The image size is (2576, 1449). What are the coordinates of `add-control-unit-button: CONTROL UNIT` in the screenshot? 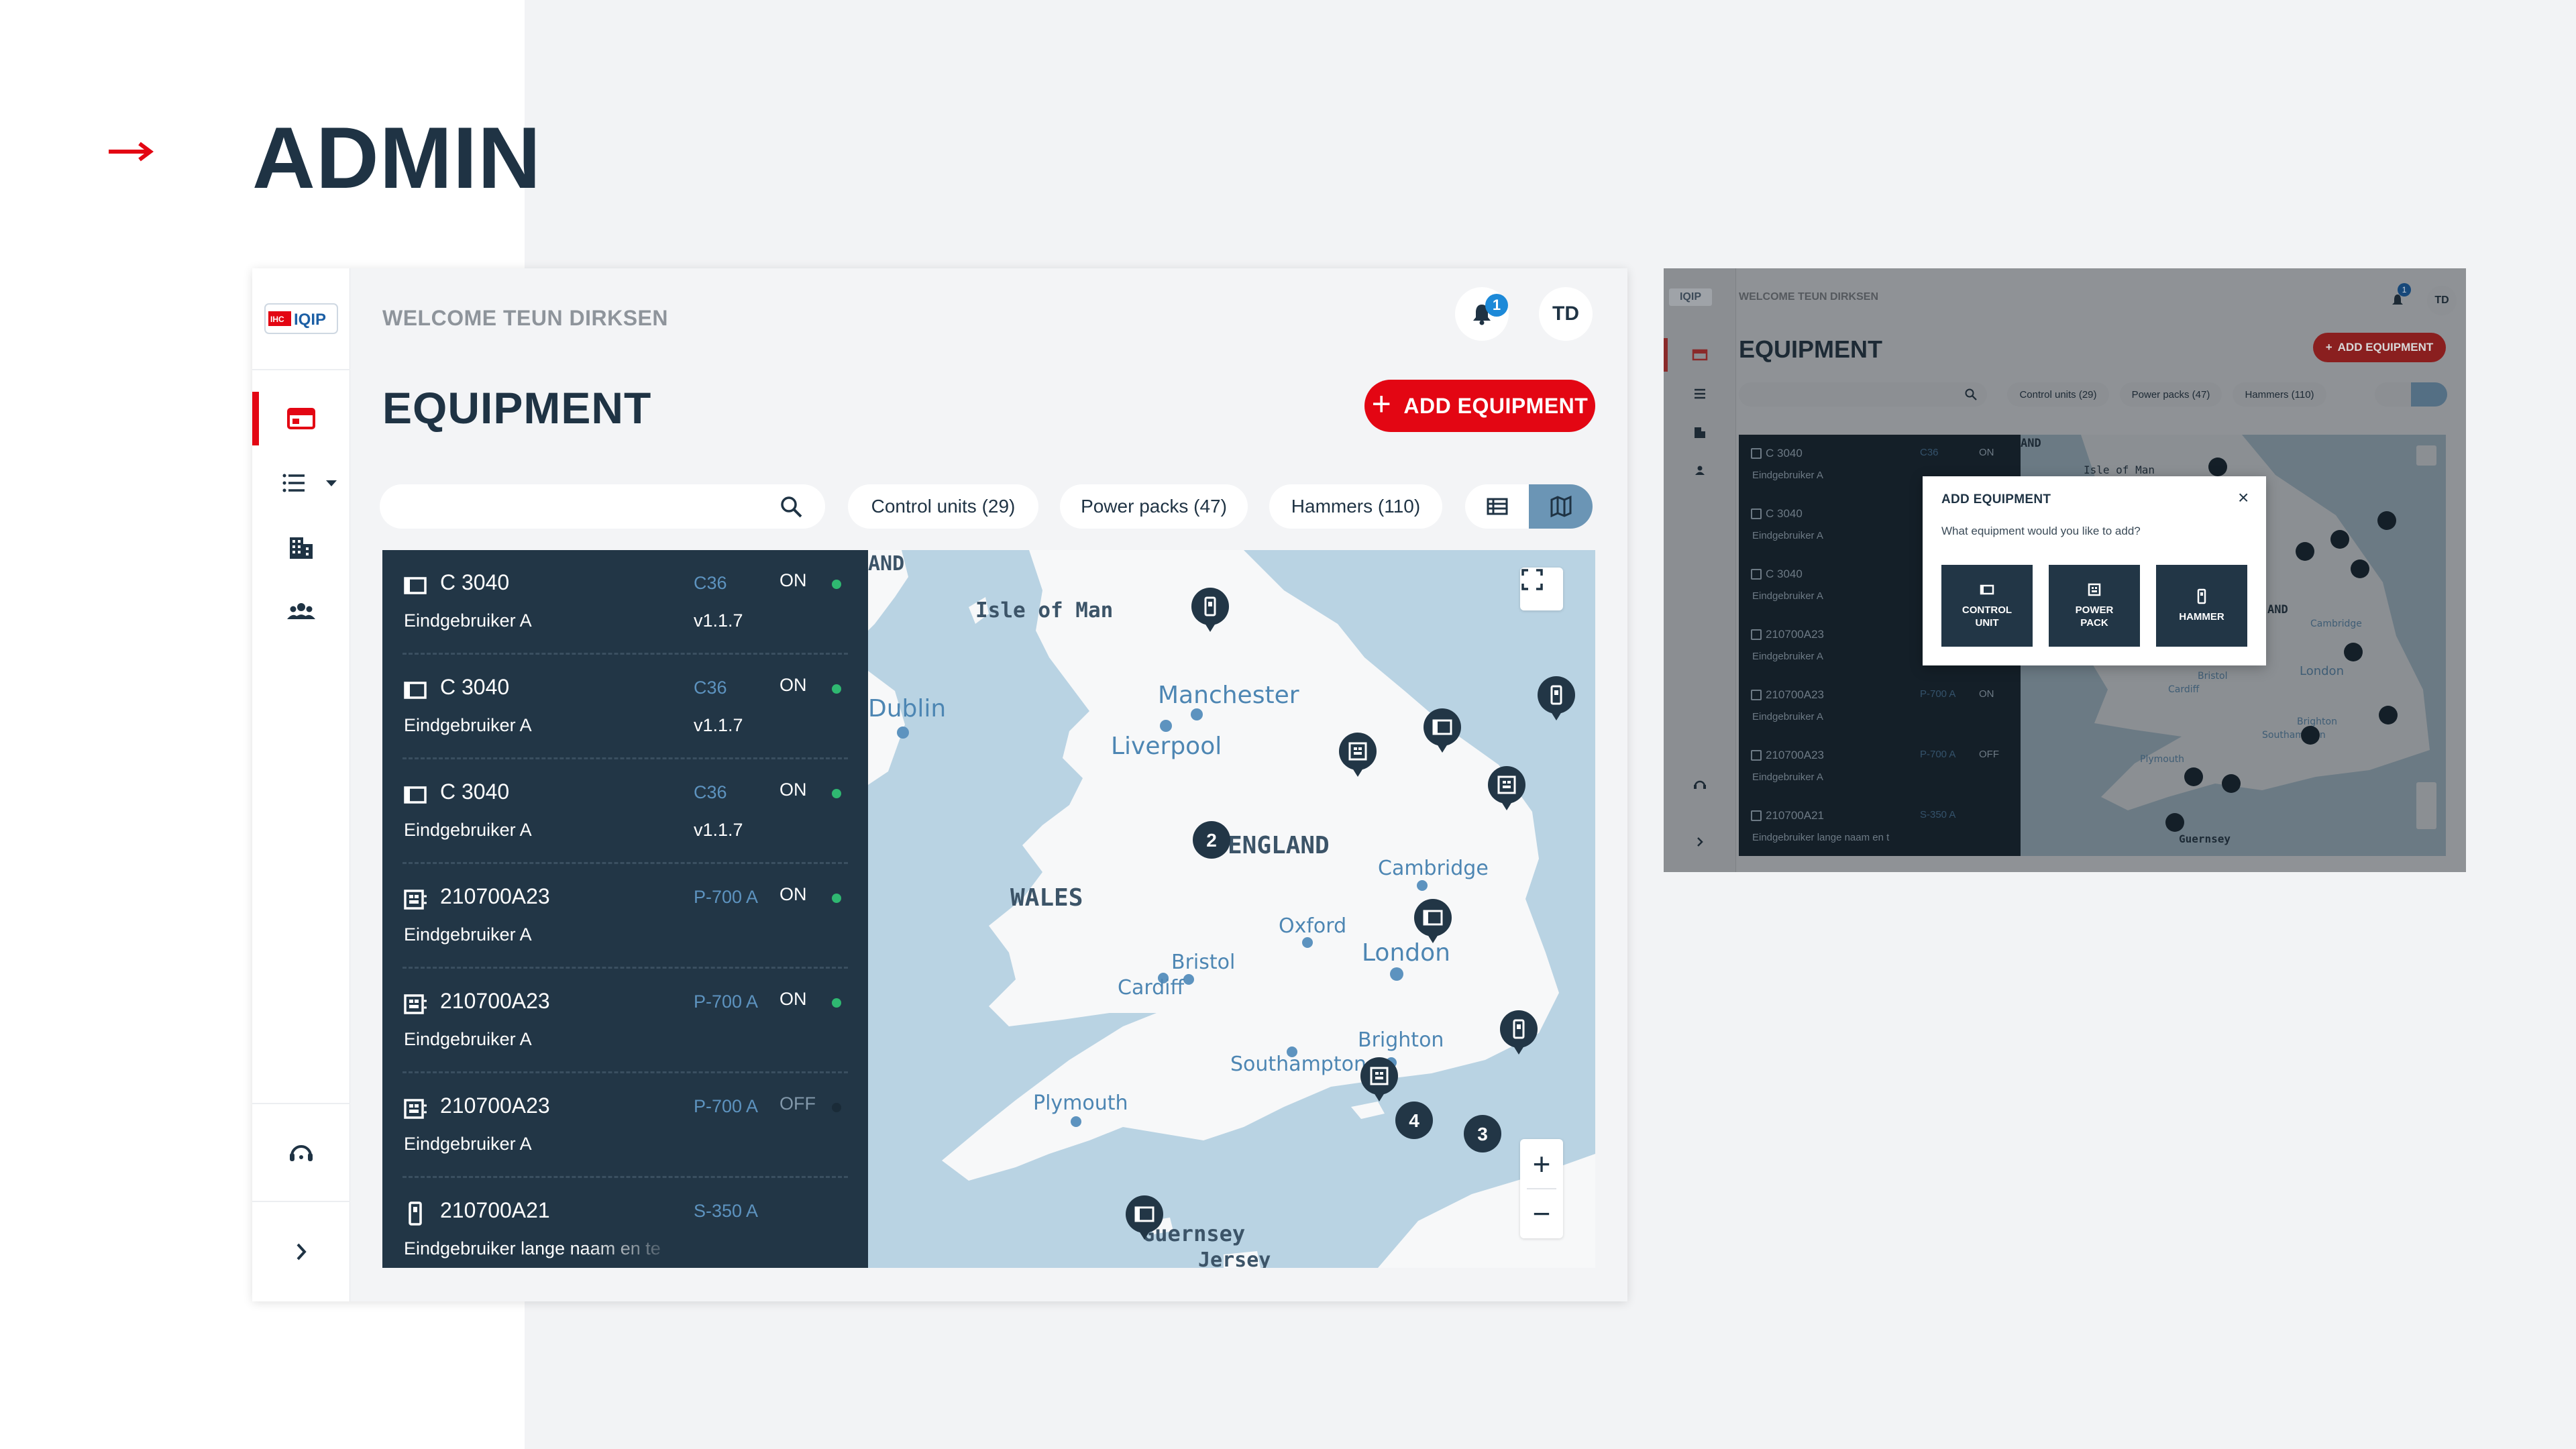 It's located at (1987, 606).